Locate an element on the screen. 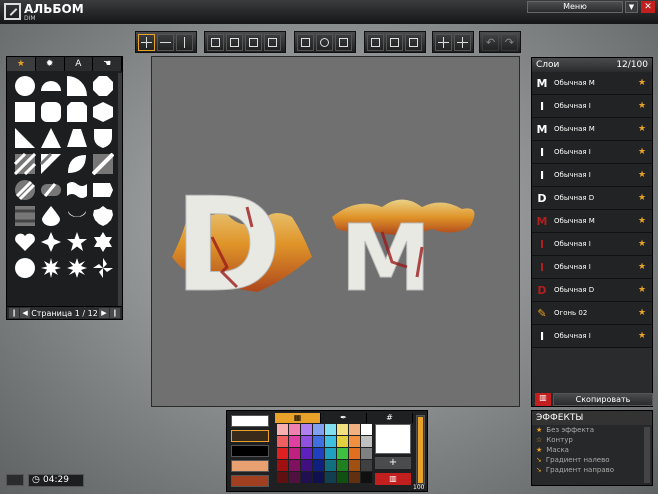 This screenshot has width=658, height=494. center-vertical-button is located at coordinates (462, 42).